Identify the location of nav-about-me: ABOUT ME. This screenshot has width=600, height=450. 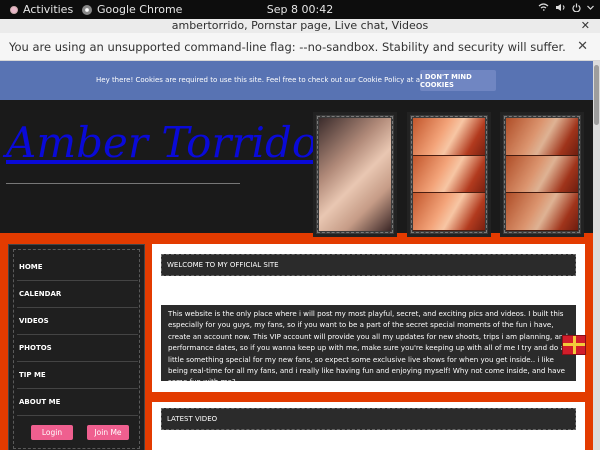
(39, 402).